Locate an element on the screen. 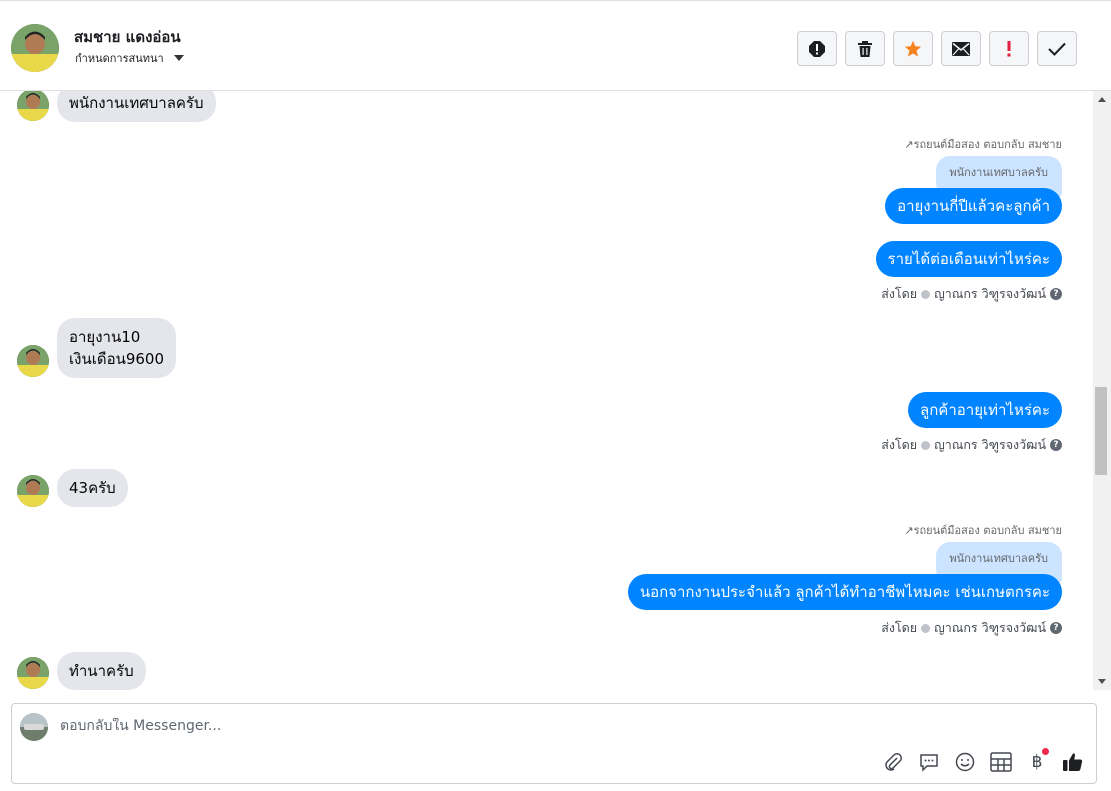 The image size is (1111, 791). important-icon is located at coordinates (1009, 48).